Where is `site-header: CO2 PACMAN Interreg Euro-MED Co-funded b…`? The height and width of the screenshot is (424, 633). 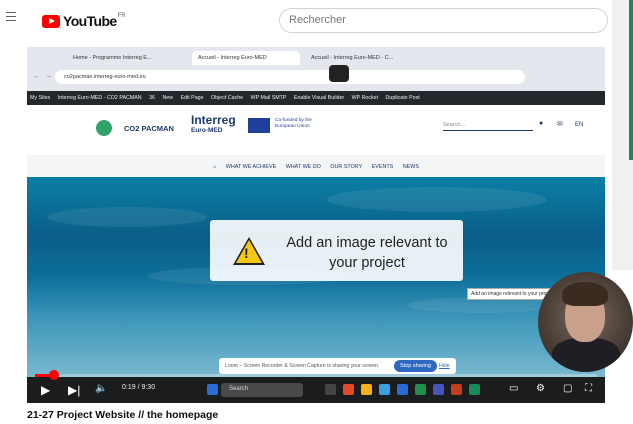 site-header: CO2 PACMAN Interreg Euro-MED Co-funded b… is located at coordinates (316, 130).